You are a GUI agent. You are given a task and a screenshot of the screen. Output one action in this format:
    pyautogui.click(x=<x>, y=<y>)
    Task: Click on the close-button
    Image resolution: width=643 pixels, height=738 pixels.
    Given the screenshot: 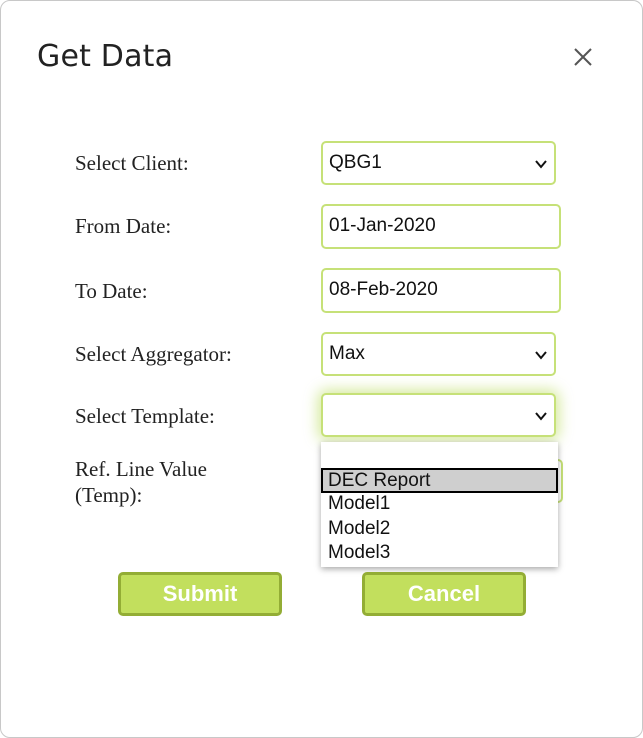 What is the action you would take?
    pyautogui.click(x=583, y=57)
    